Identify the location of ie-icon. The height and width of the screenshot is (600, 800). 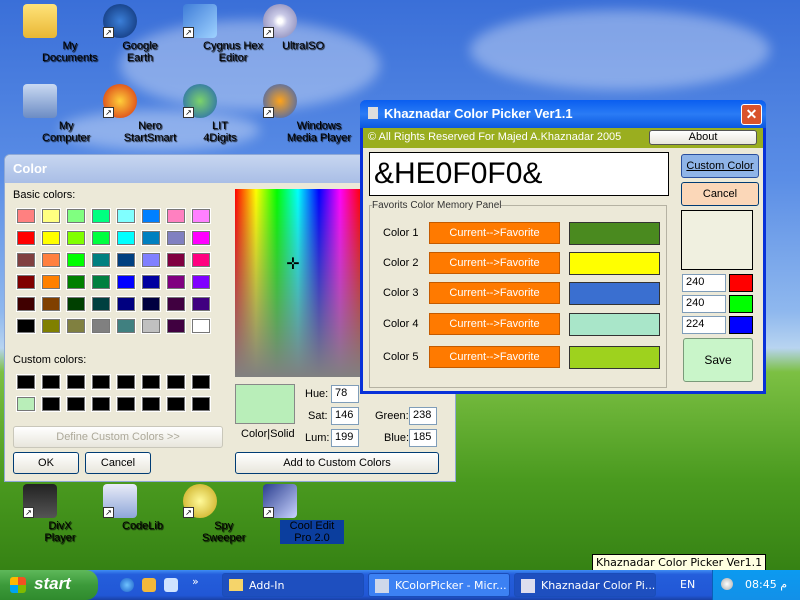
(127, 585).